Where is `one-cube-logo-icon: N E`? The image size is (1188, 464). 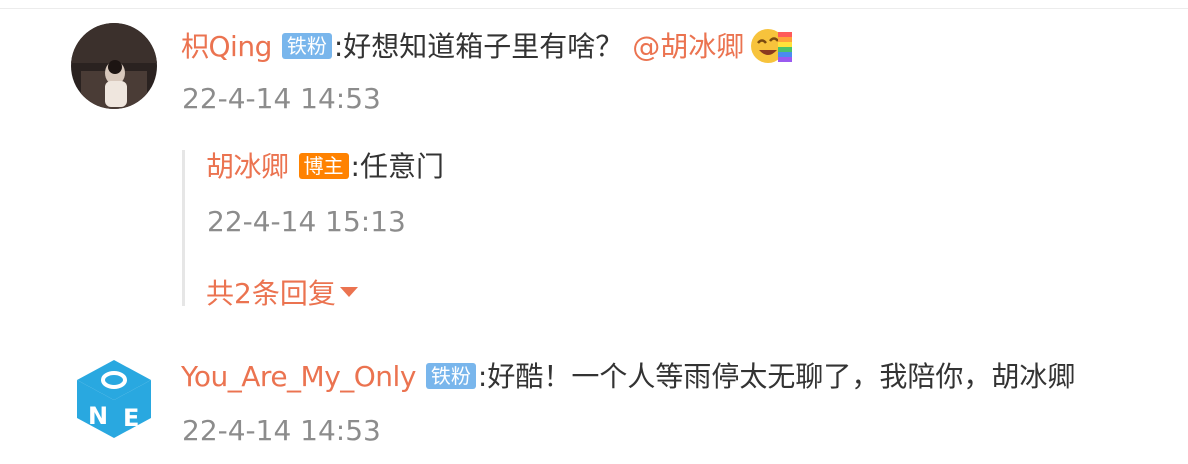 one-cube-logo-icon: N E is located at coordinates (114, 397).